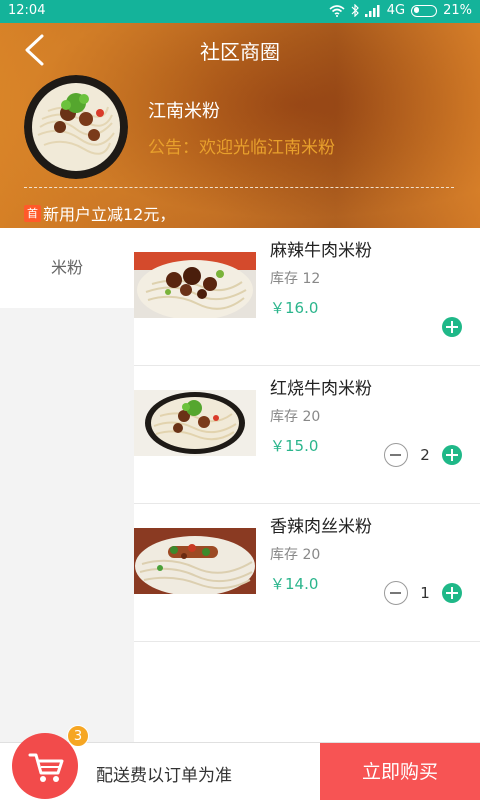 Image resolution: width=480 pixels, height=800 pixels. I want to click on product-name: 麻辣牛肉米粉, so click(321, 251).